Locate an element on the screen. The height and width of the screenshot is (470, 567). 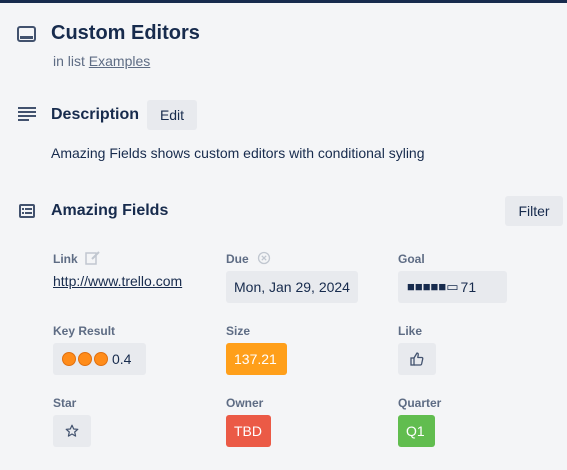
custom-fields-icon is located at coordinates (27, 211).